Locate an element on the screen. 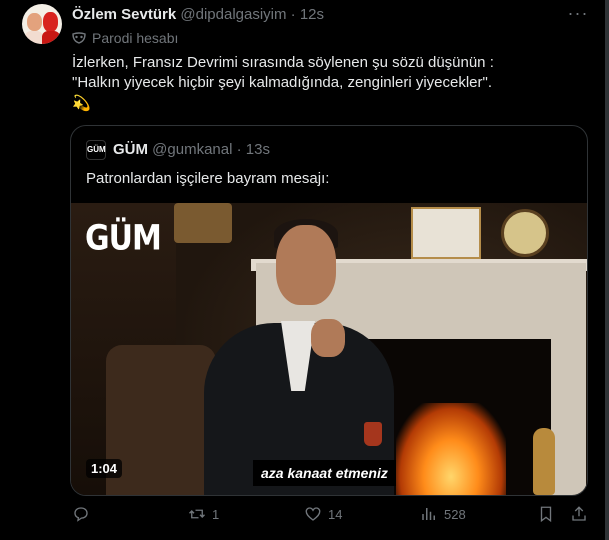 Image resolution: width=609 pixels, height=540 pixels. share-icon is located at coordinates (579, 513).